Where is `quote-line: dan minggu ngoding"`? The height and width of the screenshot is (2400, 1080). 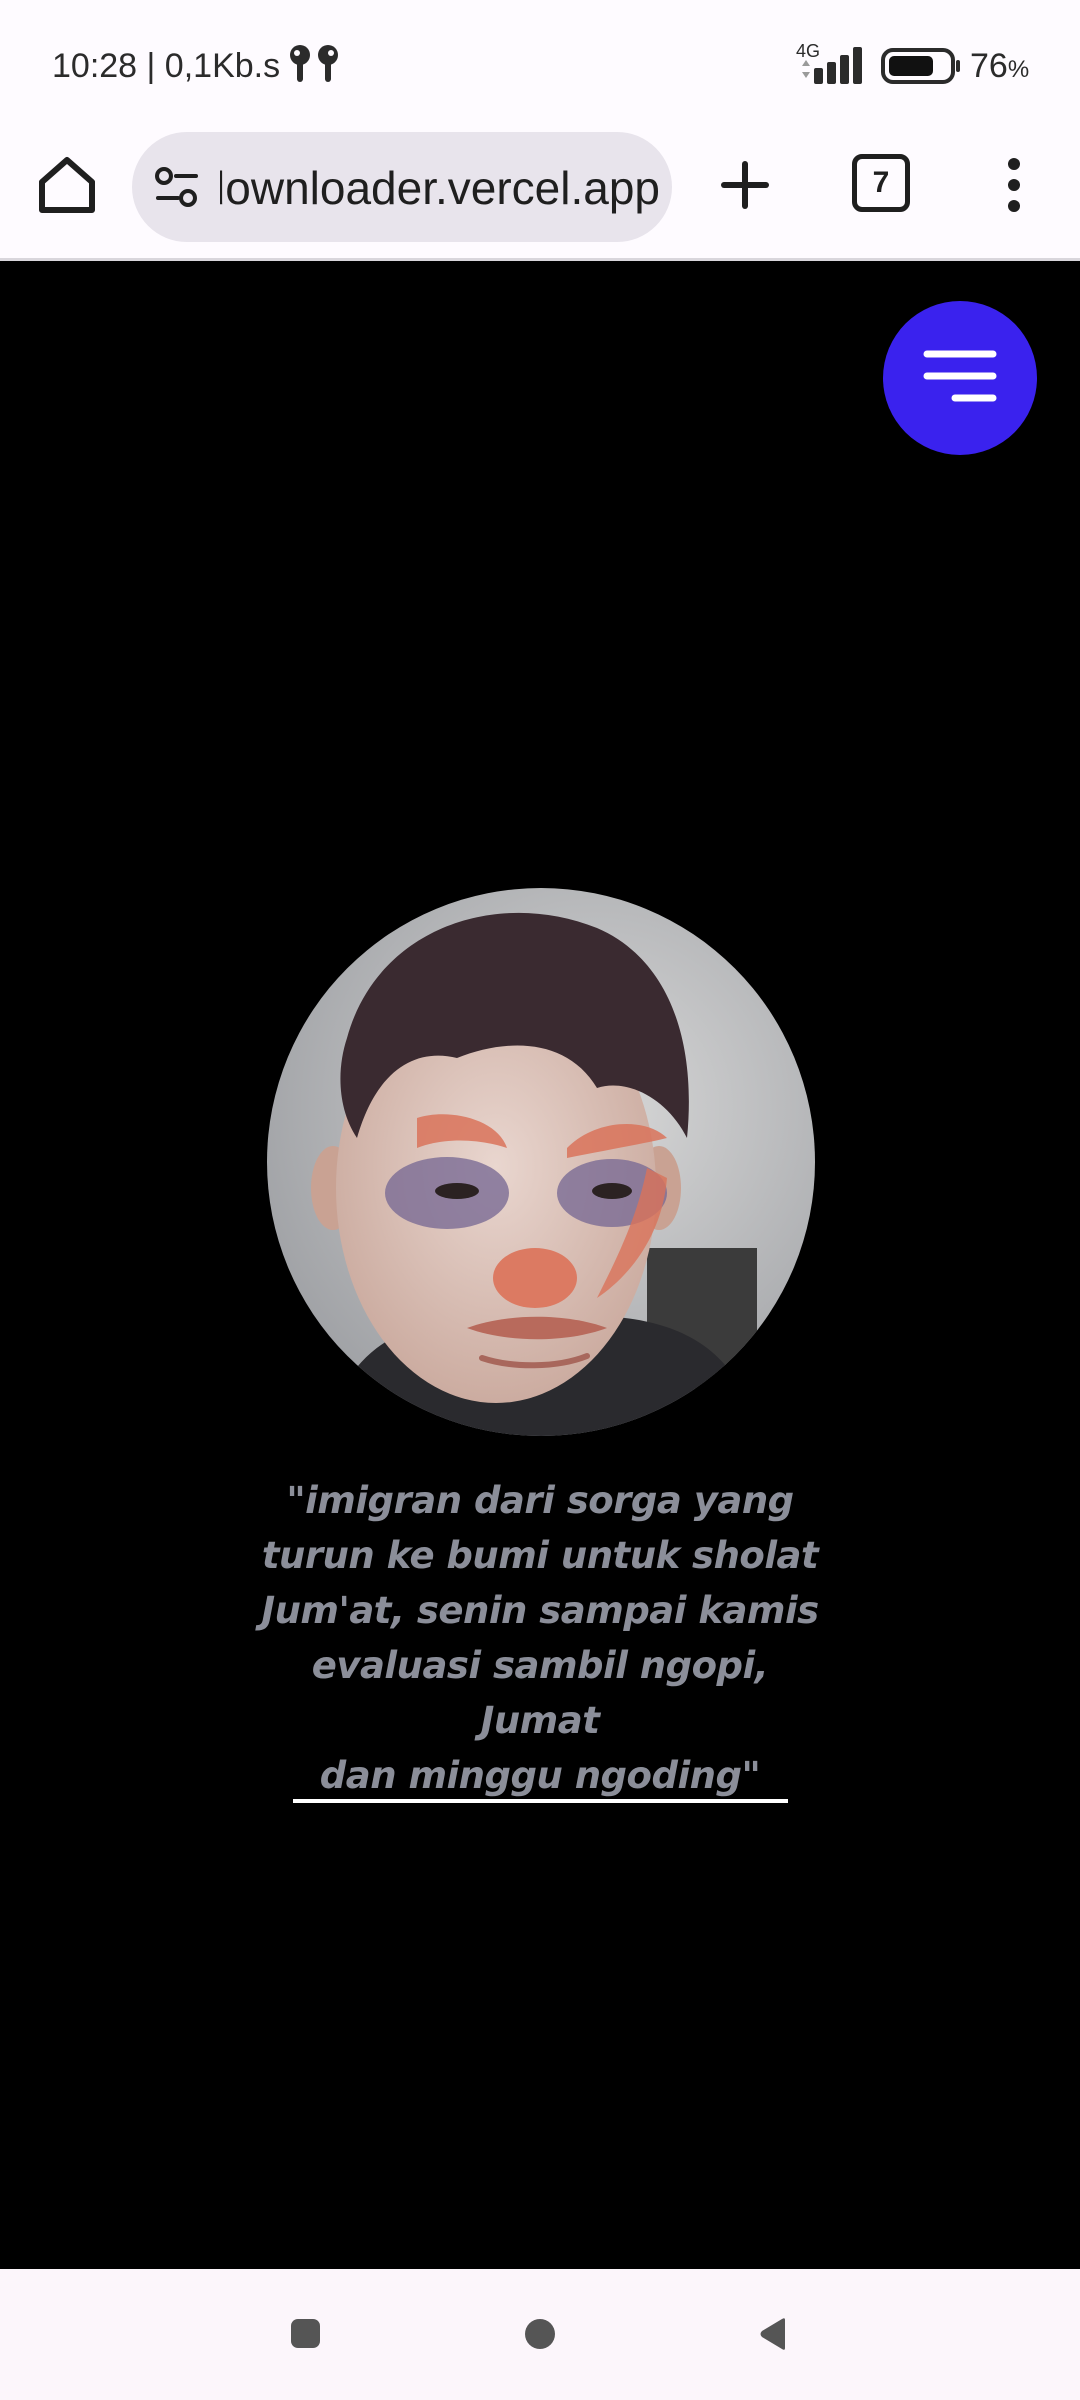 quote-line: dan minggu ngoding" is located at coordinates (540, 1775).